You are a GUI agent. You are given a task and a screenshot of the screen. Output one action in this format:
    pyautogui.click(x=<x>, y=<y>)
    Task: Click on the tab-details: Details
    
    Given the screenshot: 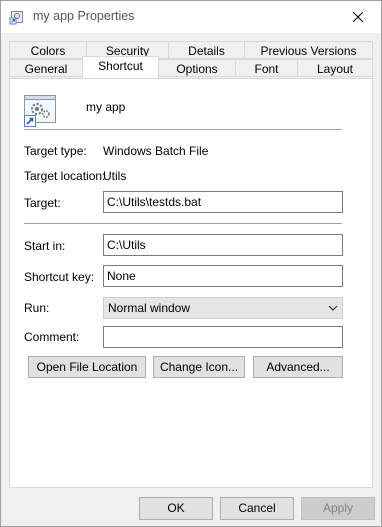 What is the action you would take?
    pyautogui.click(x=206, y=50)
    